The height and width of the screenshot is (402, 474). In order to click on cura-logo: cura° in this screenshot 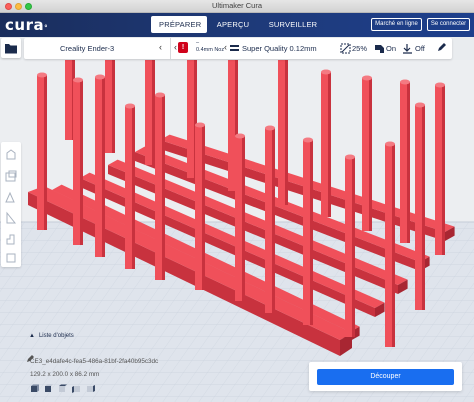, I will do `click(27, 25)`.